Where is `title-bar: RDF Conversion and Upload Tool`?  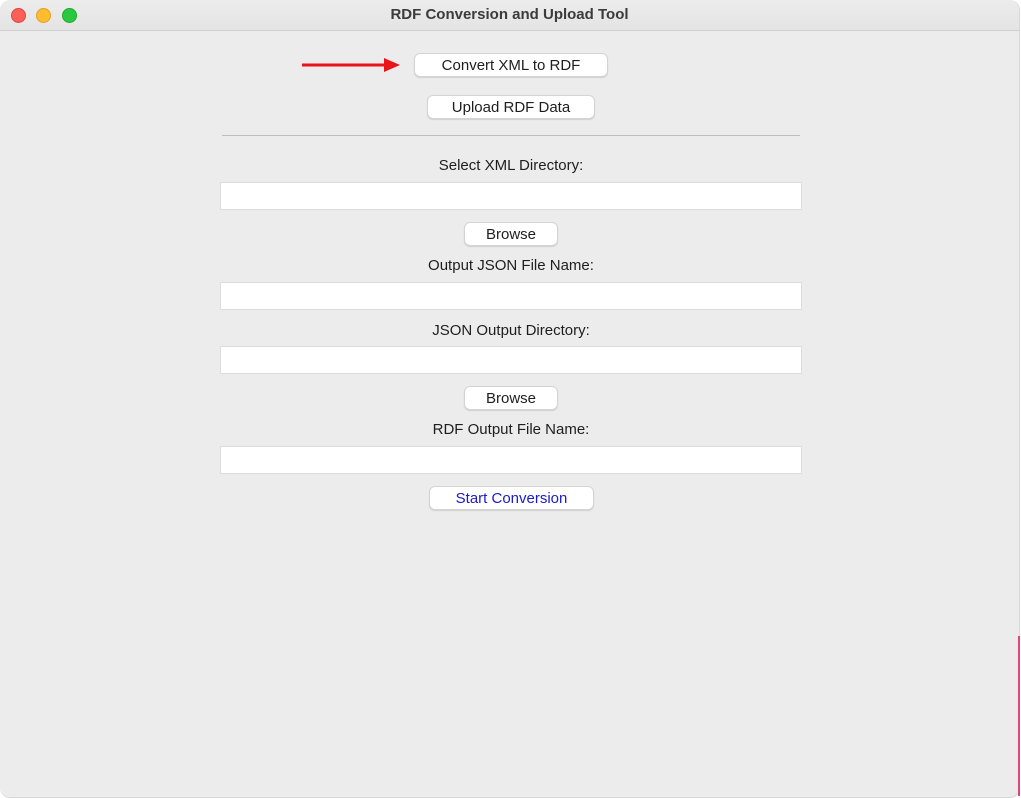 title-bar: RDF Conversion and Upload Tool is located at coordinates (509, 15).